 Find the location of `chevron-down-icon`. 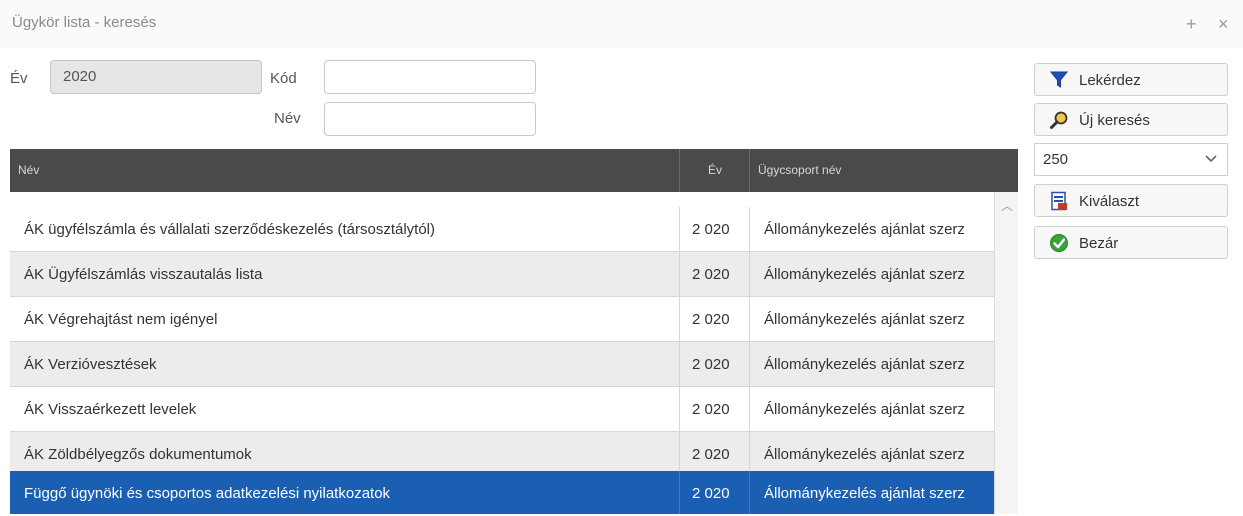

chevron-down-icon is located at coordinates (1211, 159).